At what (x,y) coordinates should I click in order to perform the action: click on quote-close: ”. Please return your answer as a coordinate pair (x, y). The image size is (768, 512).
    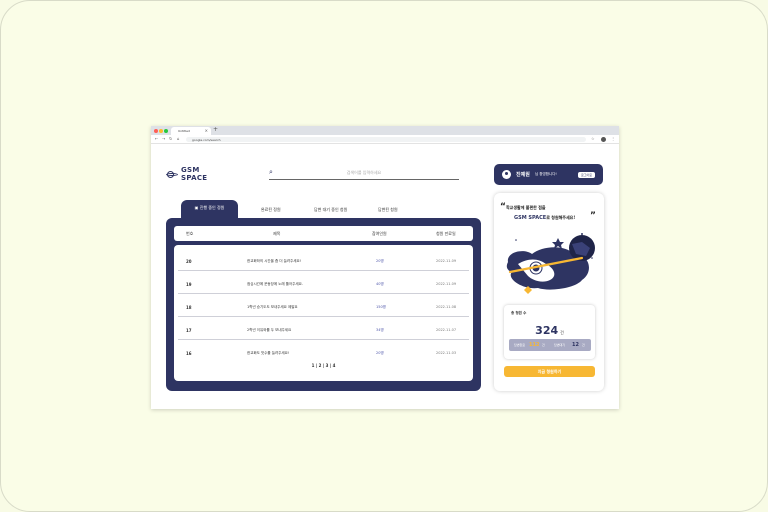
    Looking at the image, I should click on (593, 216).